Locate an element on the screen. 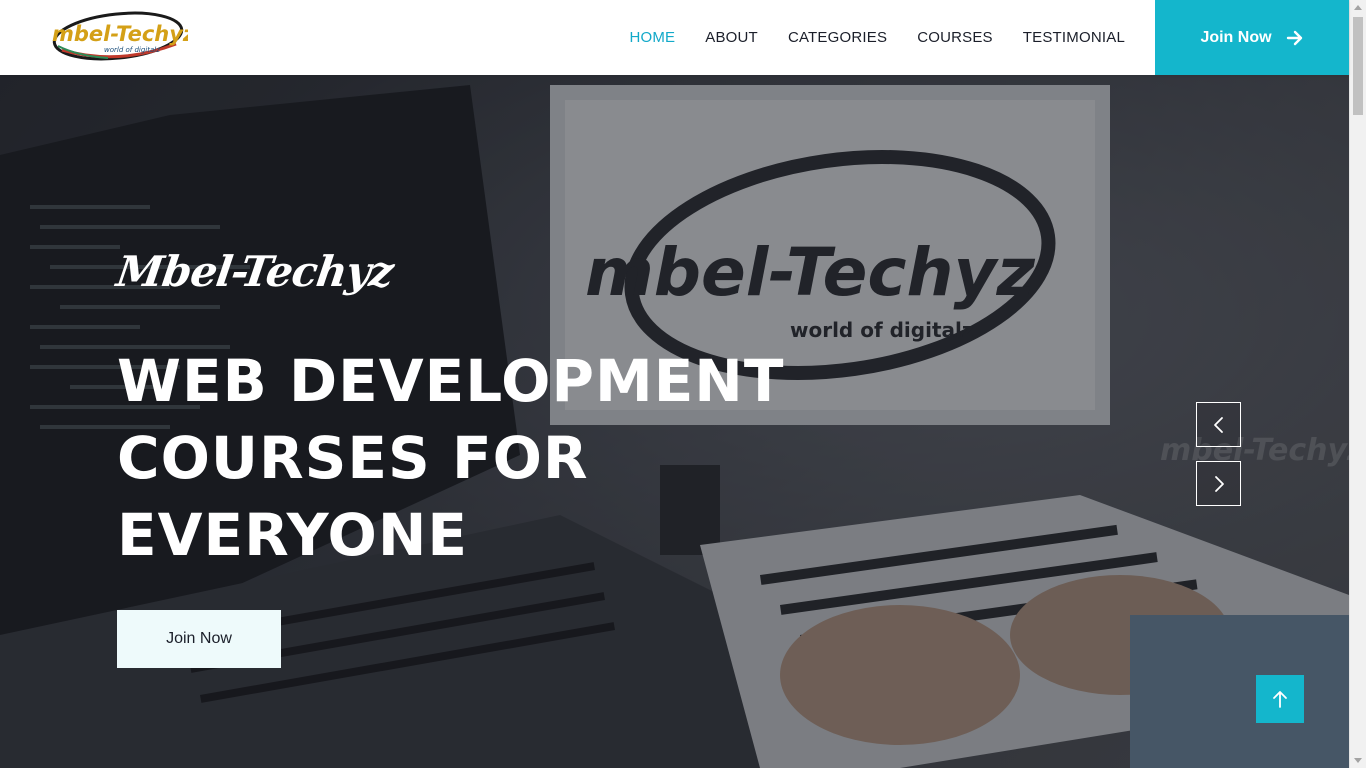 The width and height of the screenshot is (1366, 768). headline-line-1: WEB DEVELOPMENT is located at coordinates (451, 381).